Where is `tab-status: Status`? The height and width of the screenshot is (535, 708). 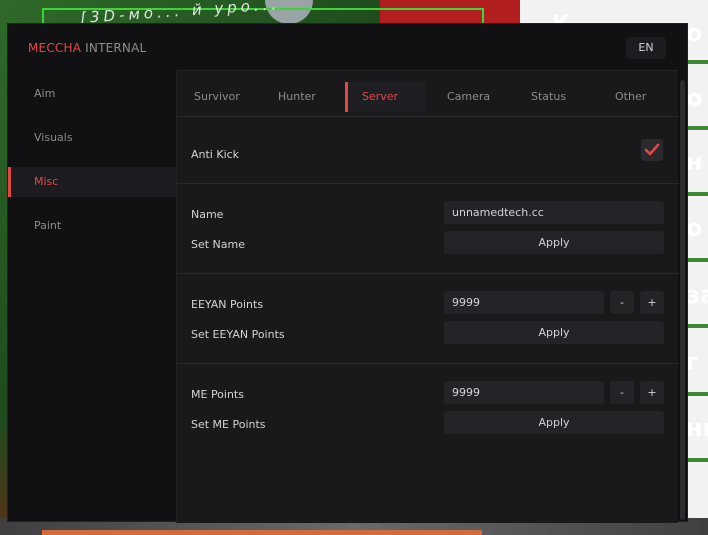 tab-status: Status is located at coordinates (548, 97).